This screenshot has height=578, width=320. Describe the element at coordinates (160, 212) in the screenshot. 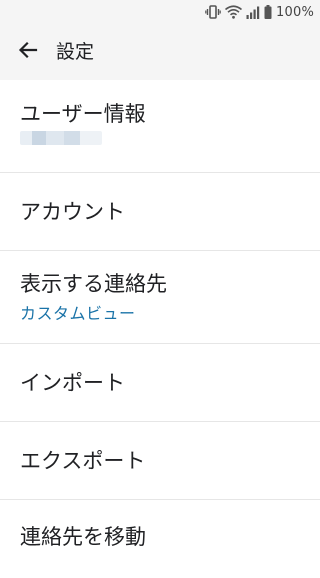

I see `settings-item-account: アカウント` at that location.